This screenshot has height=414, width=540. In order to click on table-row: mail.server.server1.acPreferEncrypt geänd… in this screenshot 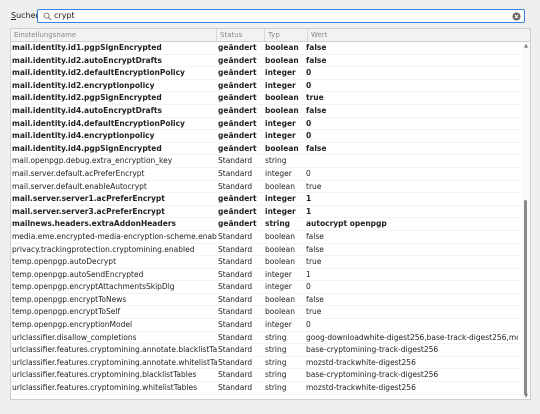, I will do `click(266, 199)`.